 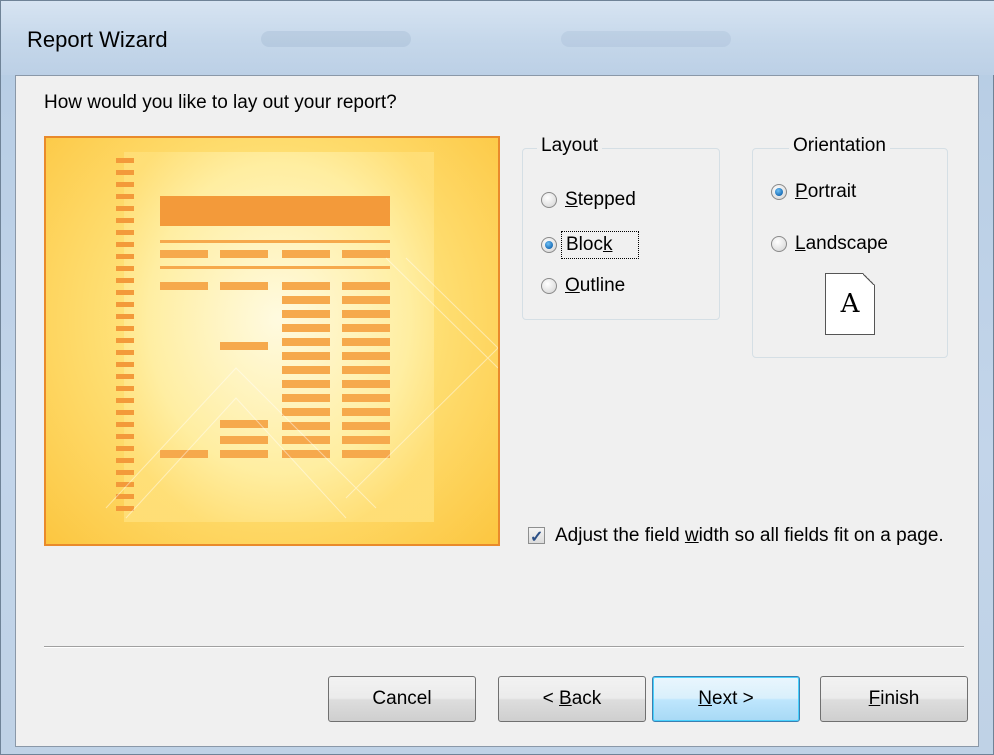 I want to click on window-title: Report Wizard, so click(x=97, y=39).